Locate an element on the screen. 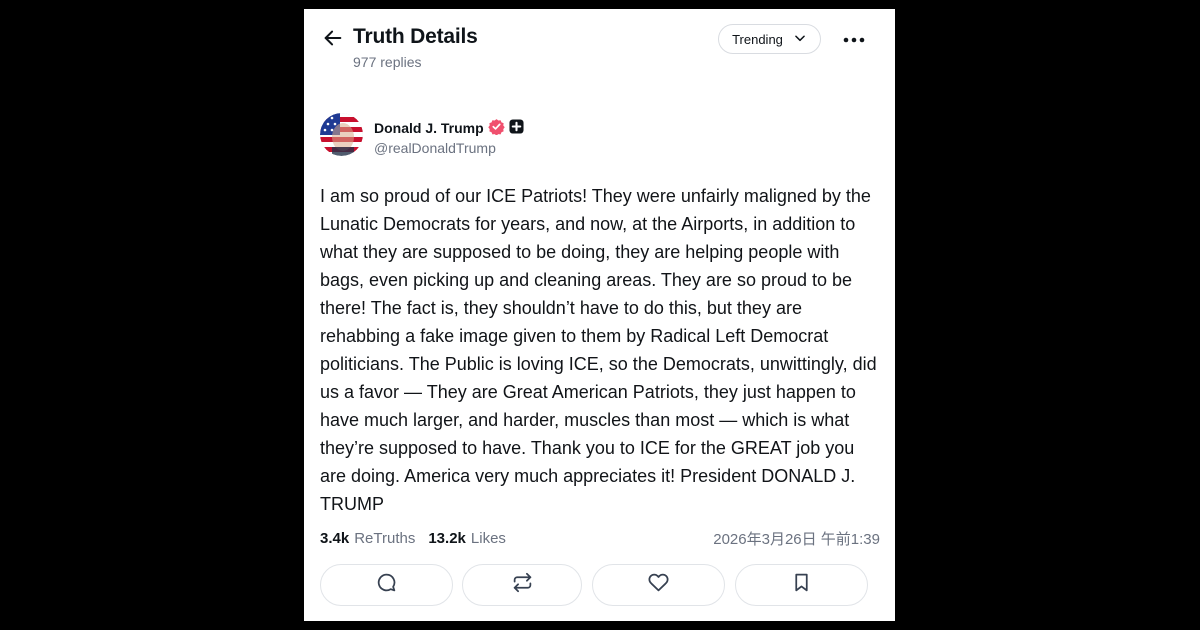  sort-dropdown: Trending is located at coordinates (769, 39).